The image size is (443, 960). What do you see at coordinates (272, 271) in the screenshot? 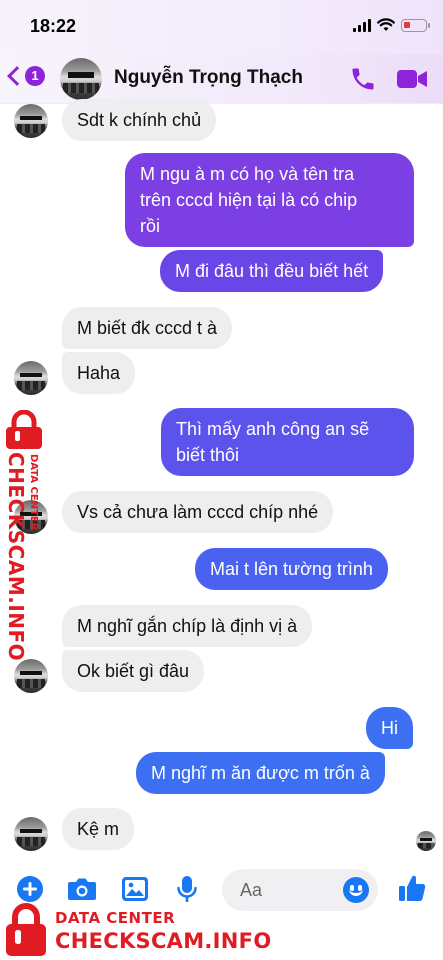
I see `message-outgoing: M đi đâu thì đều biết hết` at bounding box center [272, 271].